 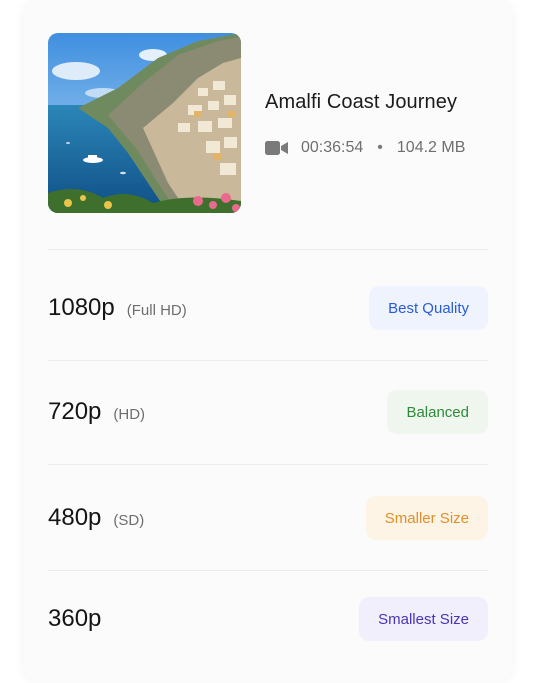 What do you see at coordinates (81, 307) in the screenshot?
I see `resolution-label: 1080p` at bounding box center [81, 307].